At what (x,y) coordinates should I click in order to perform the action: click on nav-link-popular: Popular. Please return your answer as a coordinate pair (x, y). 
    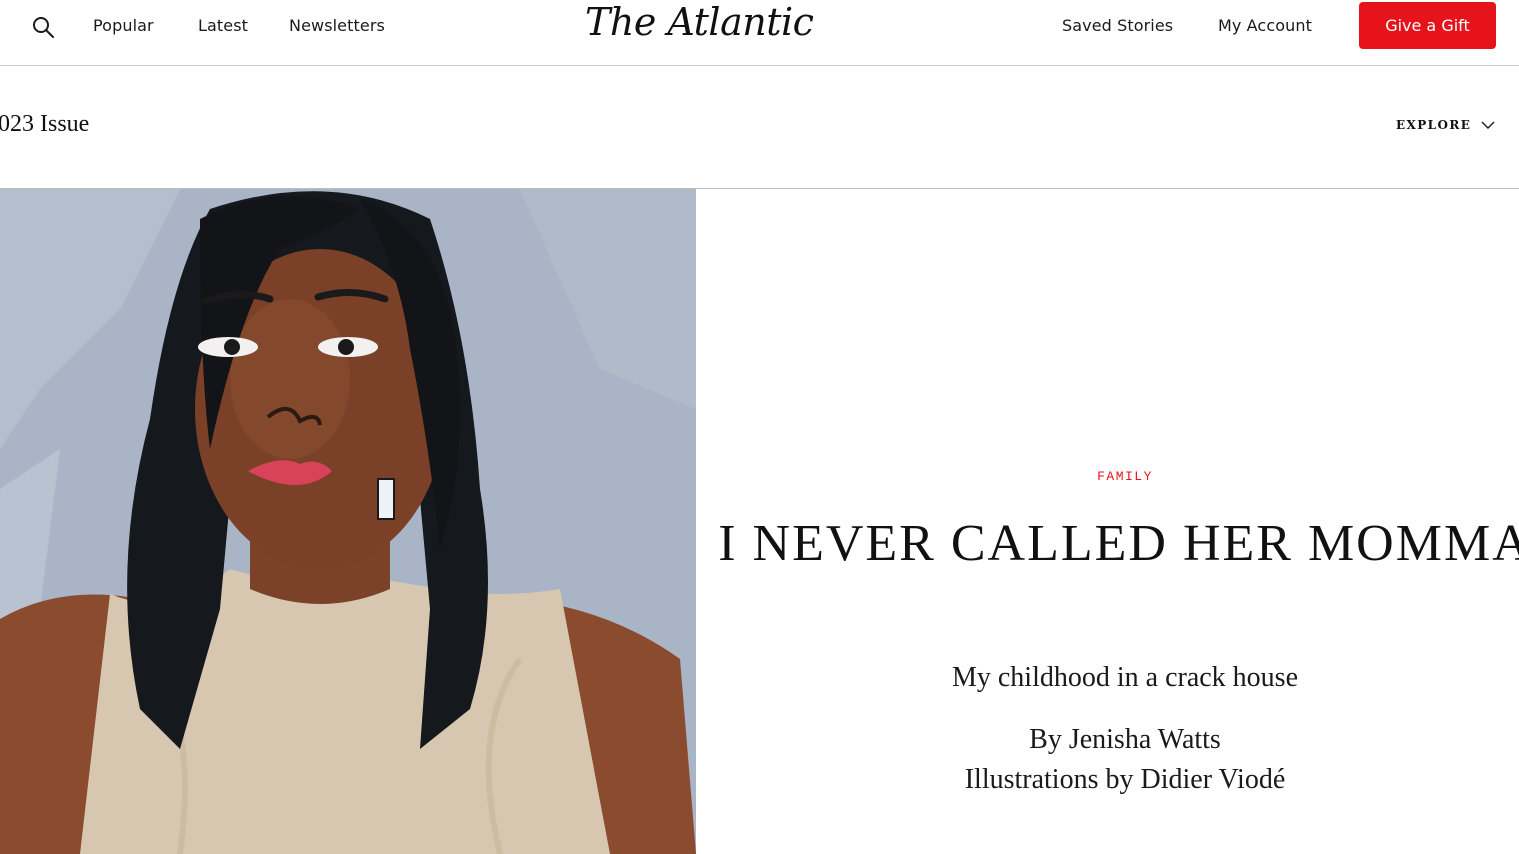
    Looking at the image, I should click on (123, 25).